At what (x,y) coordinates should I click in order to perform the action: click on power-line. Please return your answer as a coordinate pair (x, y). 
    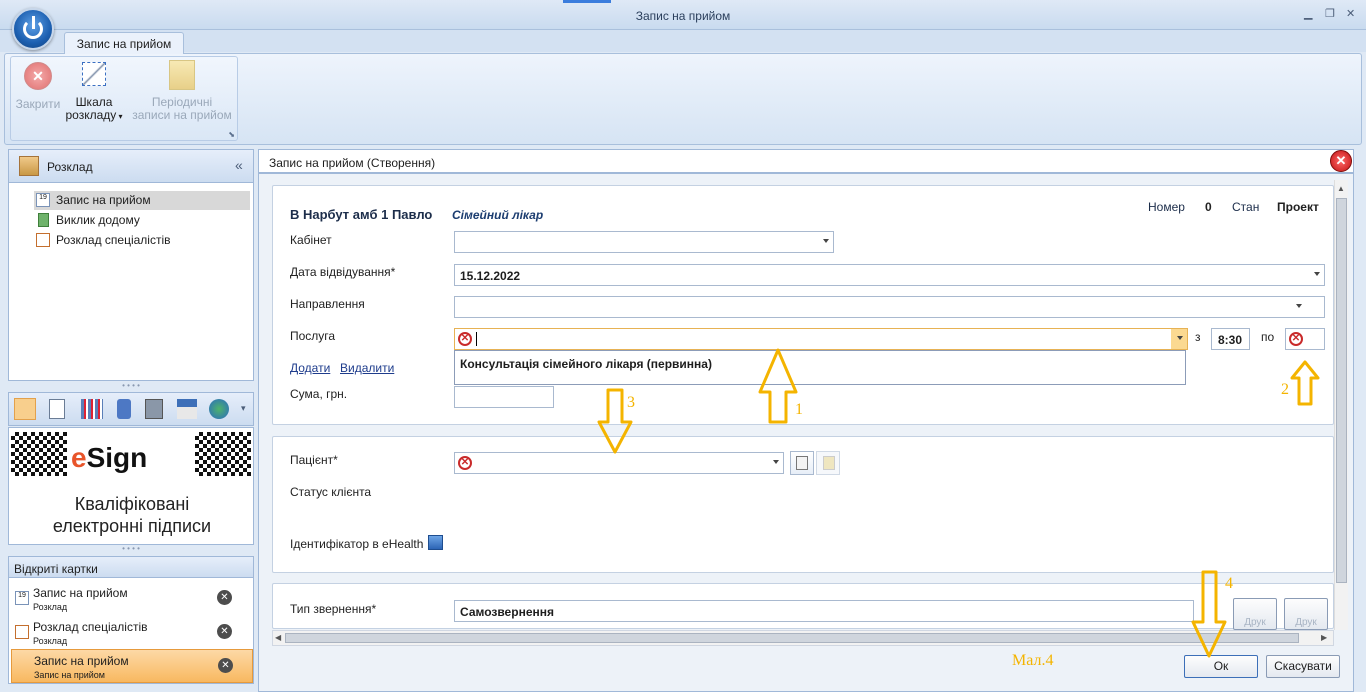
    Looking at the image, I should click on (33, 22).